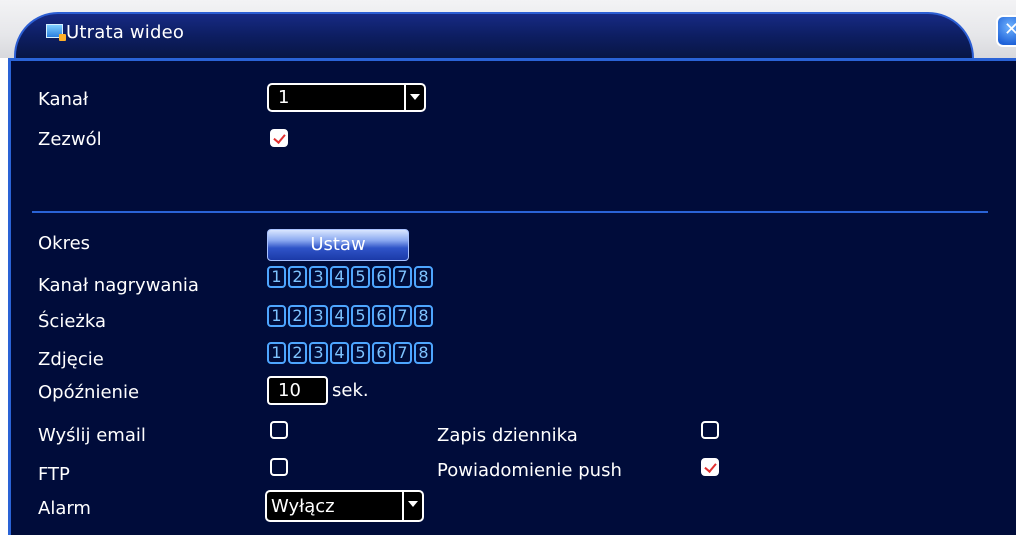  What do you see at coordinates (63, 99) in the screenshot?
I see `channel-label: Kanał` at bounding box center [63, 99].